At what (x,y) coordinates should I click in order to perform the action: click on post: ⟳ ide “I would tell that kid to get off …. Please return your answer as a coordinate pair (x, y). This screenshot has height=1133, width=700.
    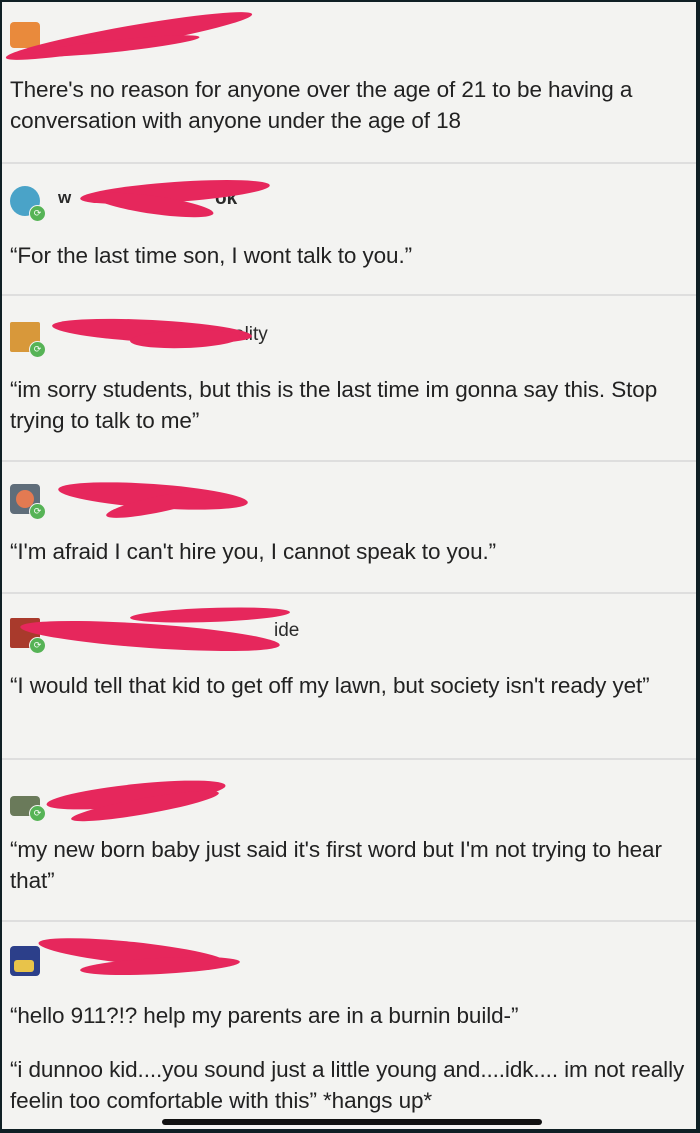
    Looking at the image, I should click on (349, 677).